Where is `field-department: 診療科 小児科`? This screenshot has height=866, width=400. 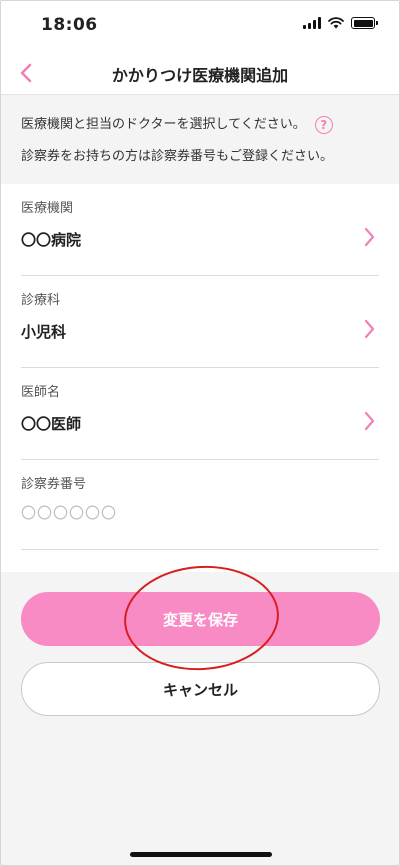
field-department: 診療科 小児科 is located at coordinates (200, 322).